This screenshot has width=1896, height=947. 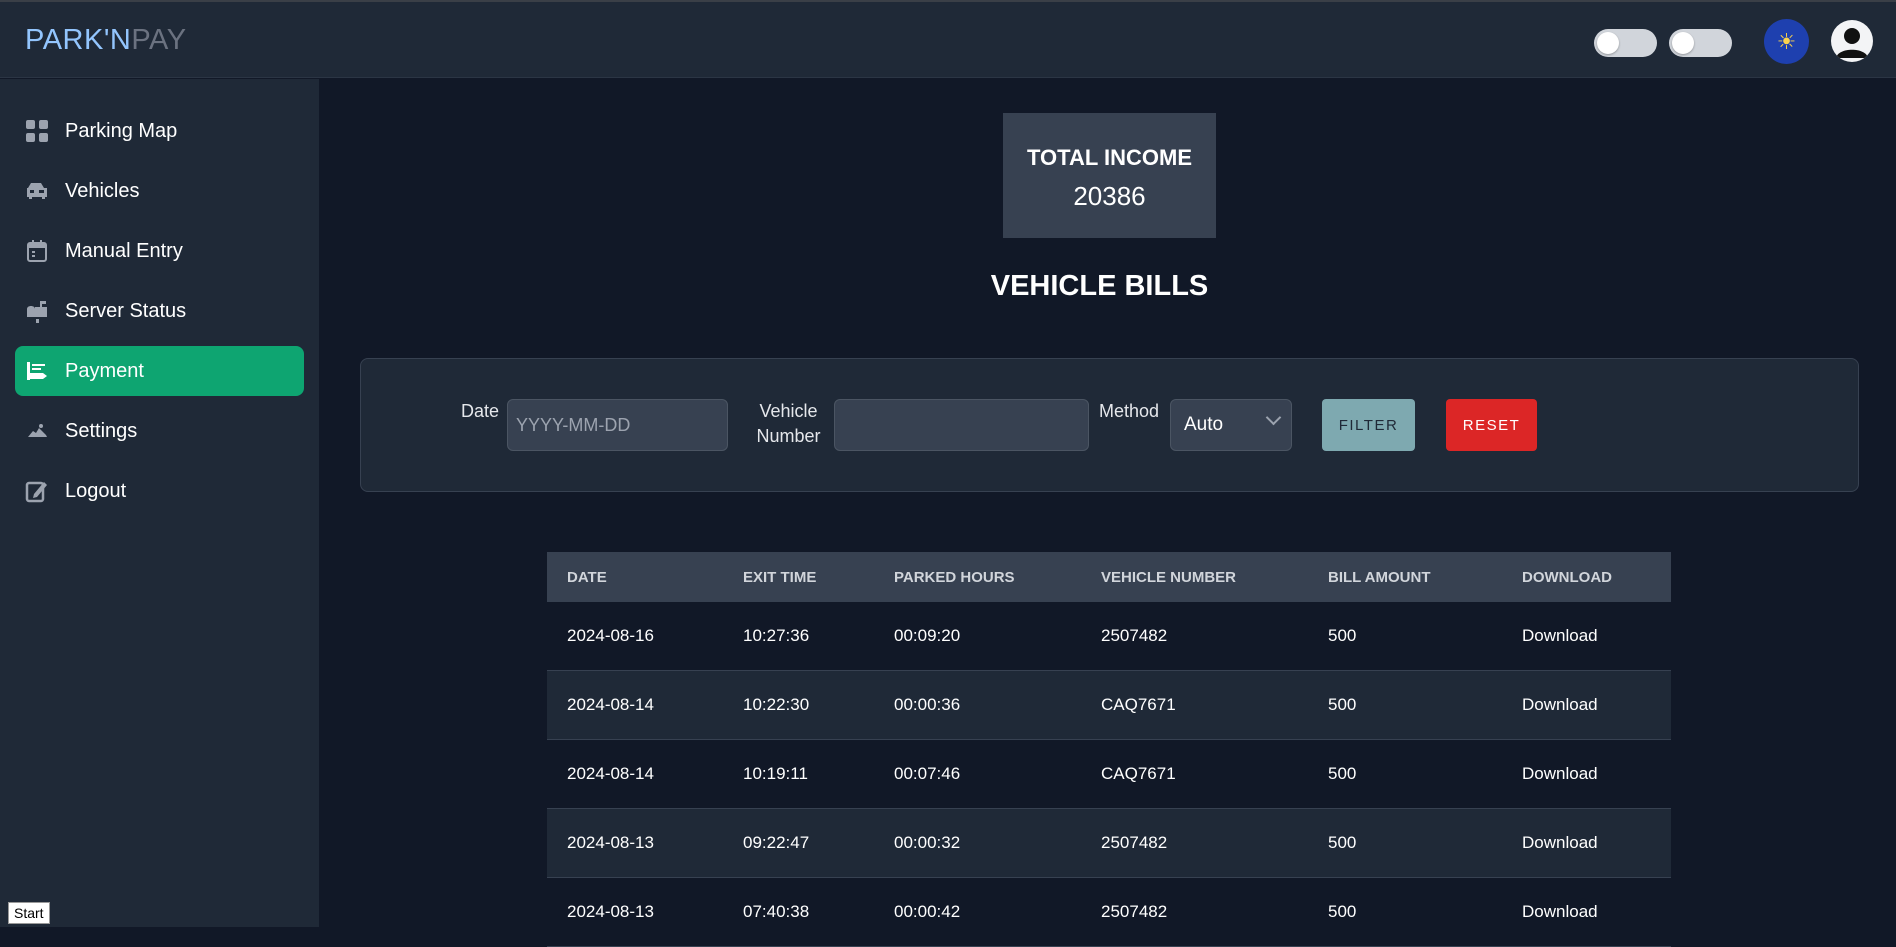 What do you see at coordinates (1109, 175) in the screenshot?
I see `total-income-card: TOTAL INCOME 20386` at bounding box center [1109, 175].